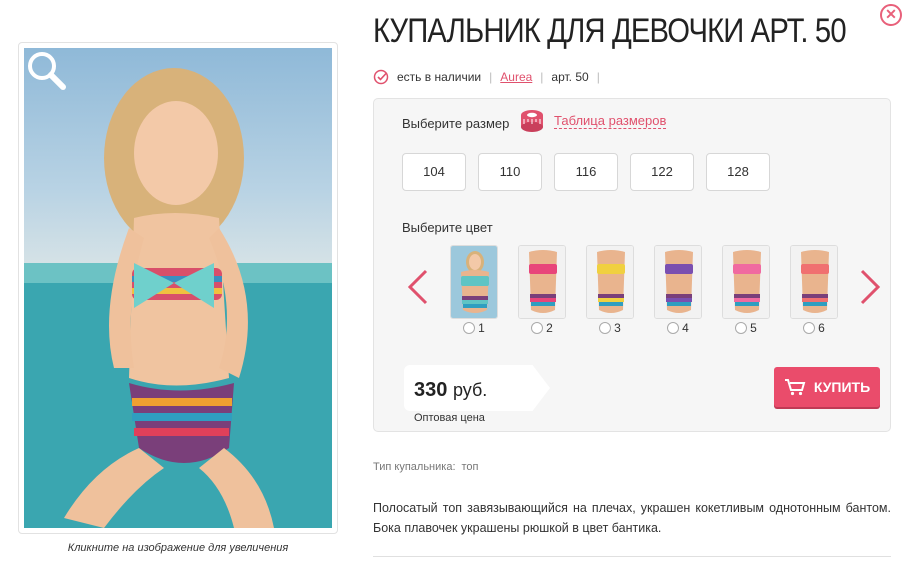 The height and width of the screenshot is (566, 905). I want to click on size-label: Выберите размер, so click(456, 123).